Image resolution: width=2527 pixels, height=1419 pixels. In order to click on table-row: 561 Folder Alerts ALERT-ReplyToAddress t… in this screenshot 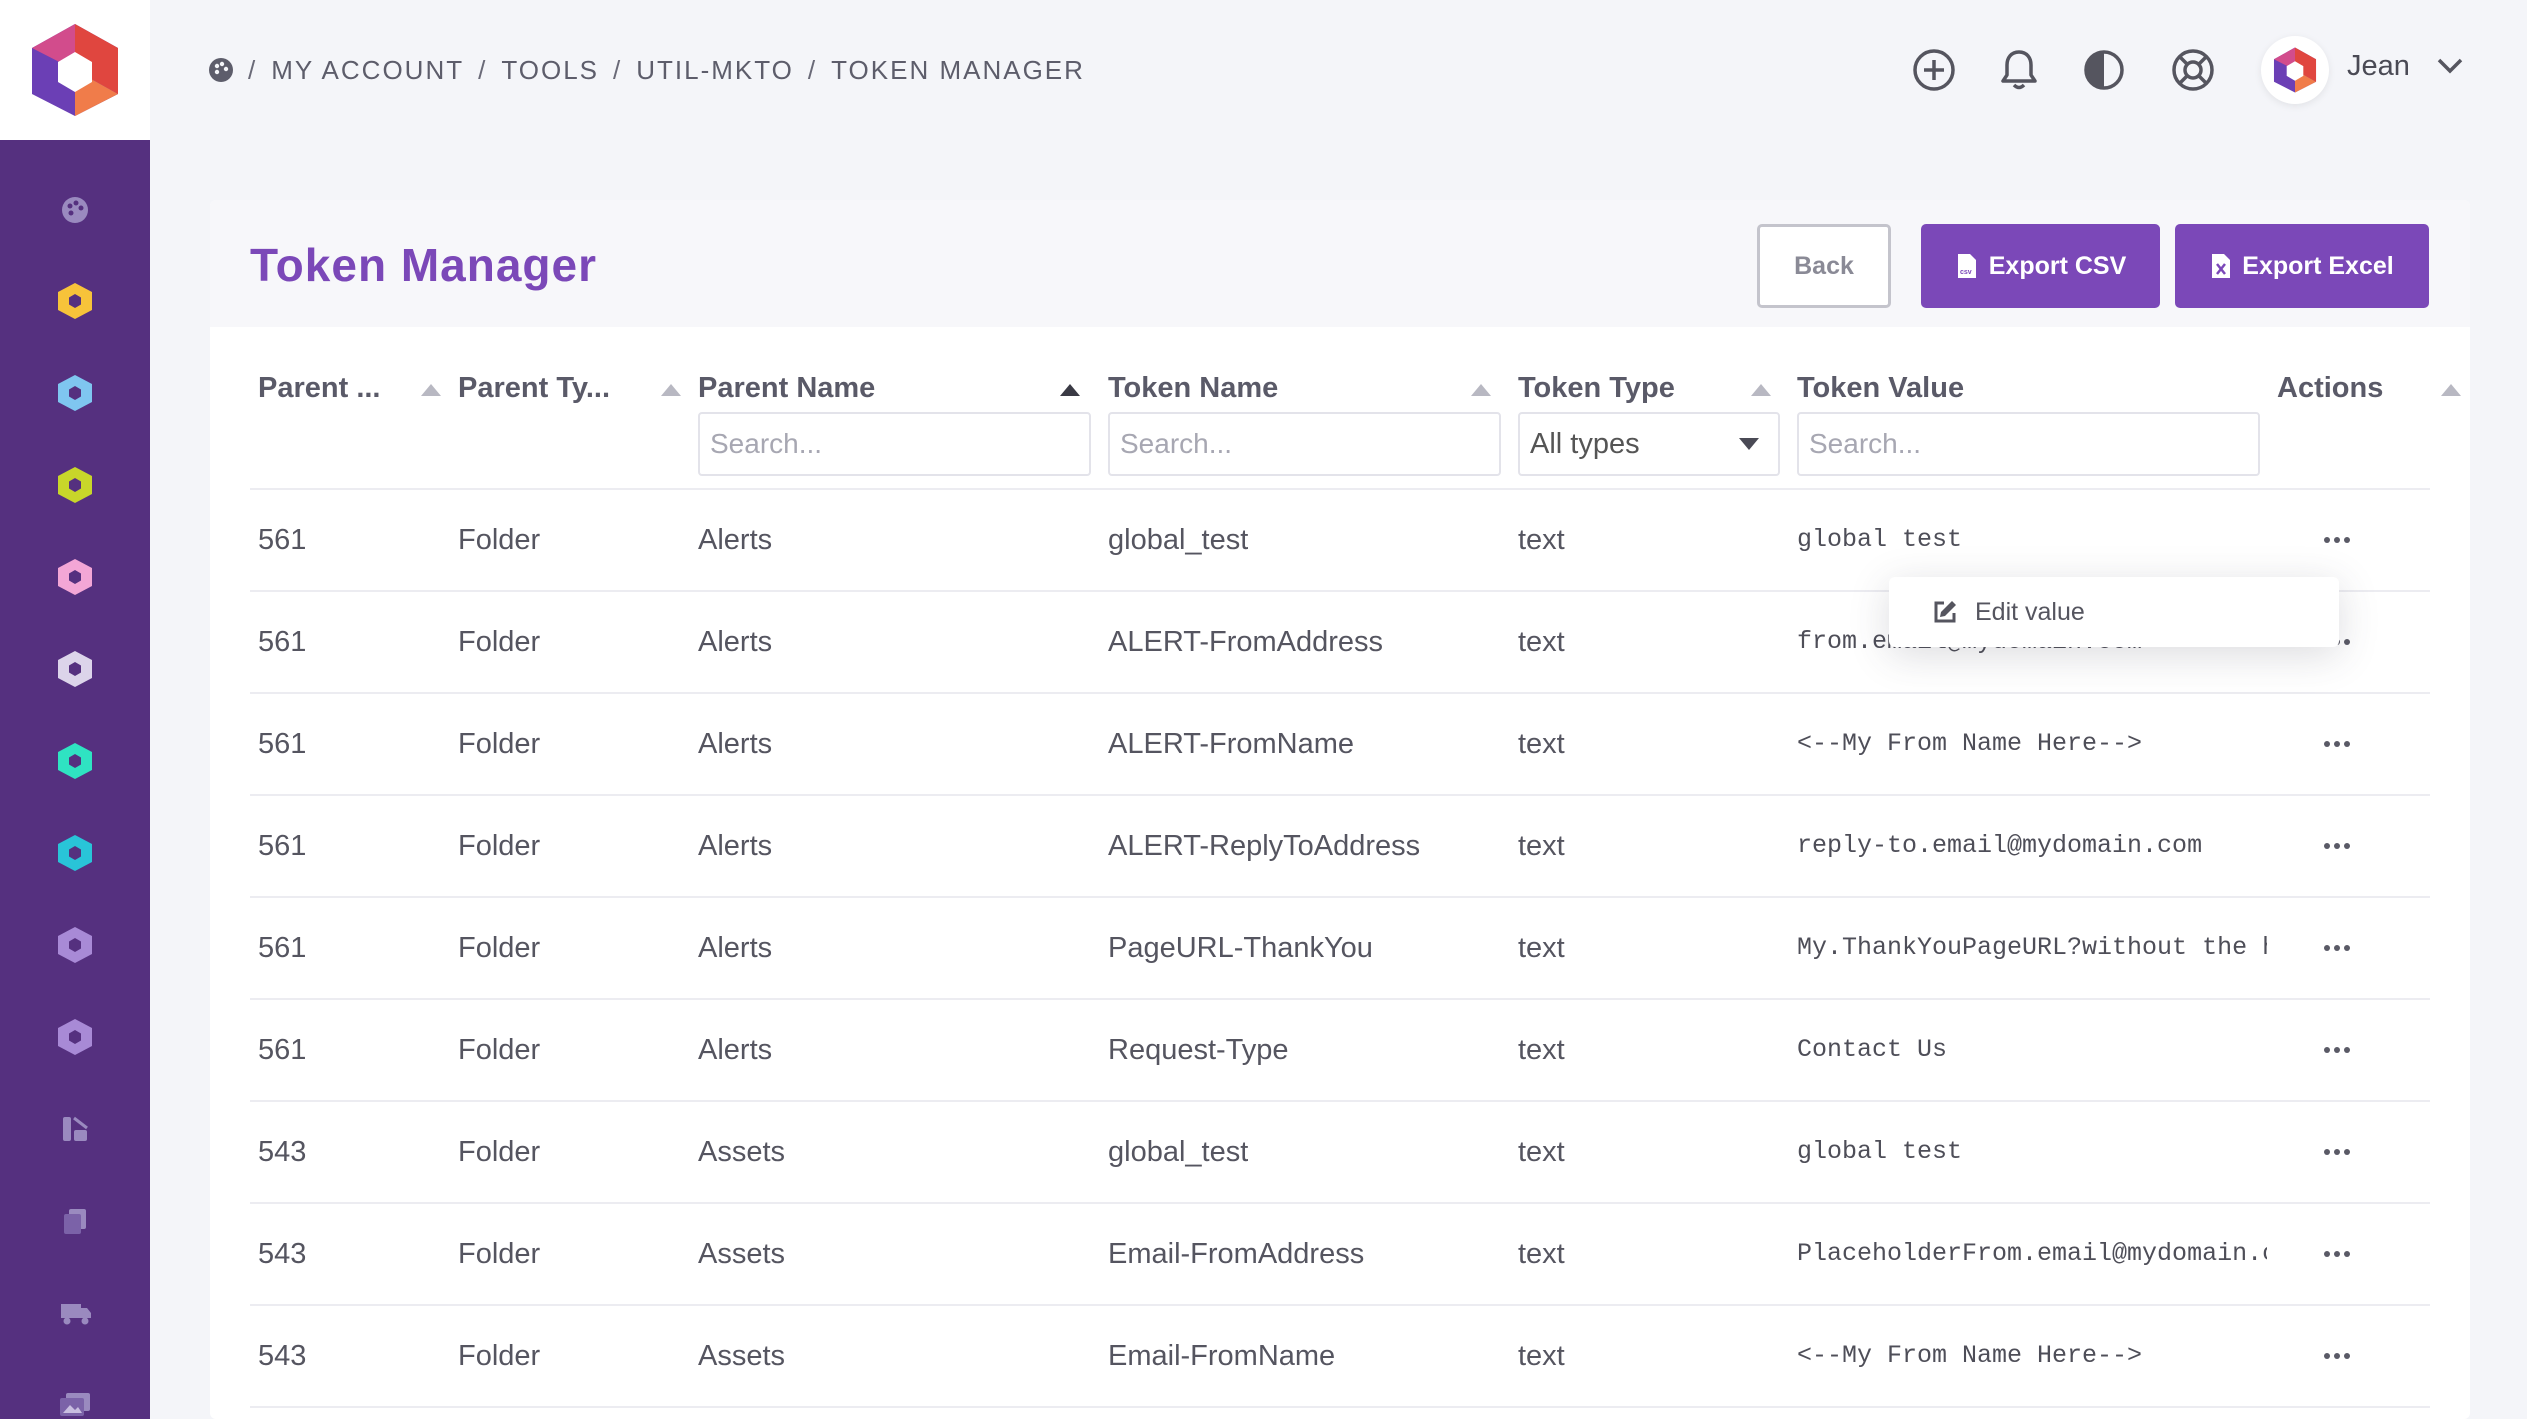, I will do `click(1340, 847)`.